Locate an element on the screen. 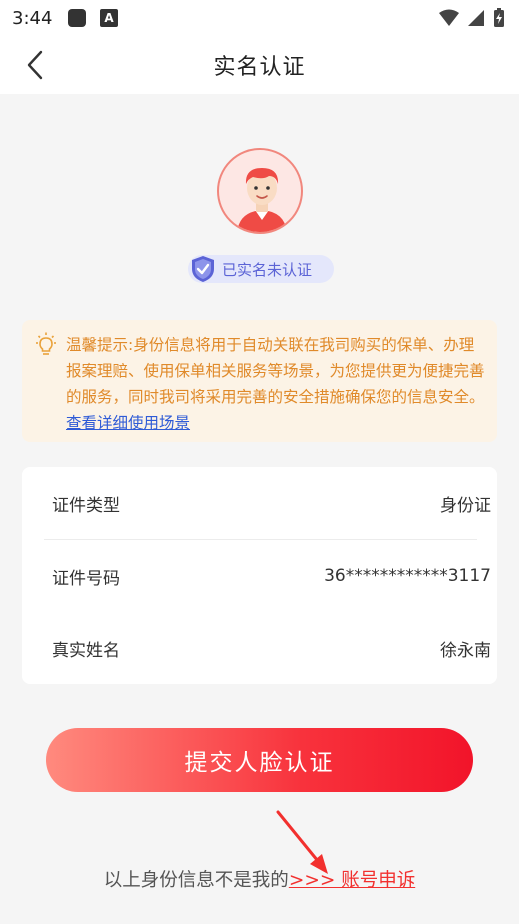 The height and width of the screenshot is (924, 519). battery-icon is located at coordinates (499, 17).